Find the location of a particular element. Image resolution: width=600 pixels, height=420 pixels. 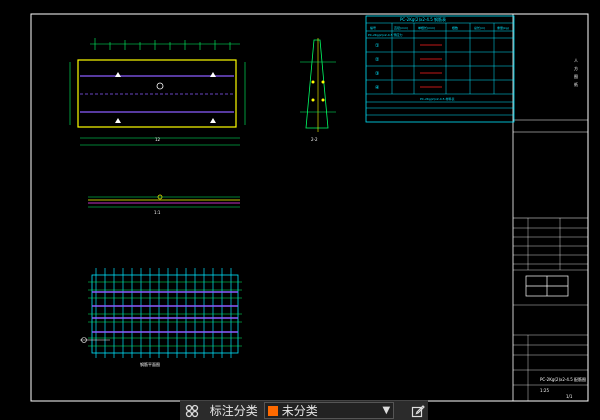

category-value: 未分类 is located at coordinates (299, 411).